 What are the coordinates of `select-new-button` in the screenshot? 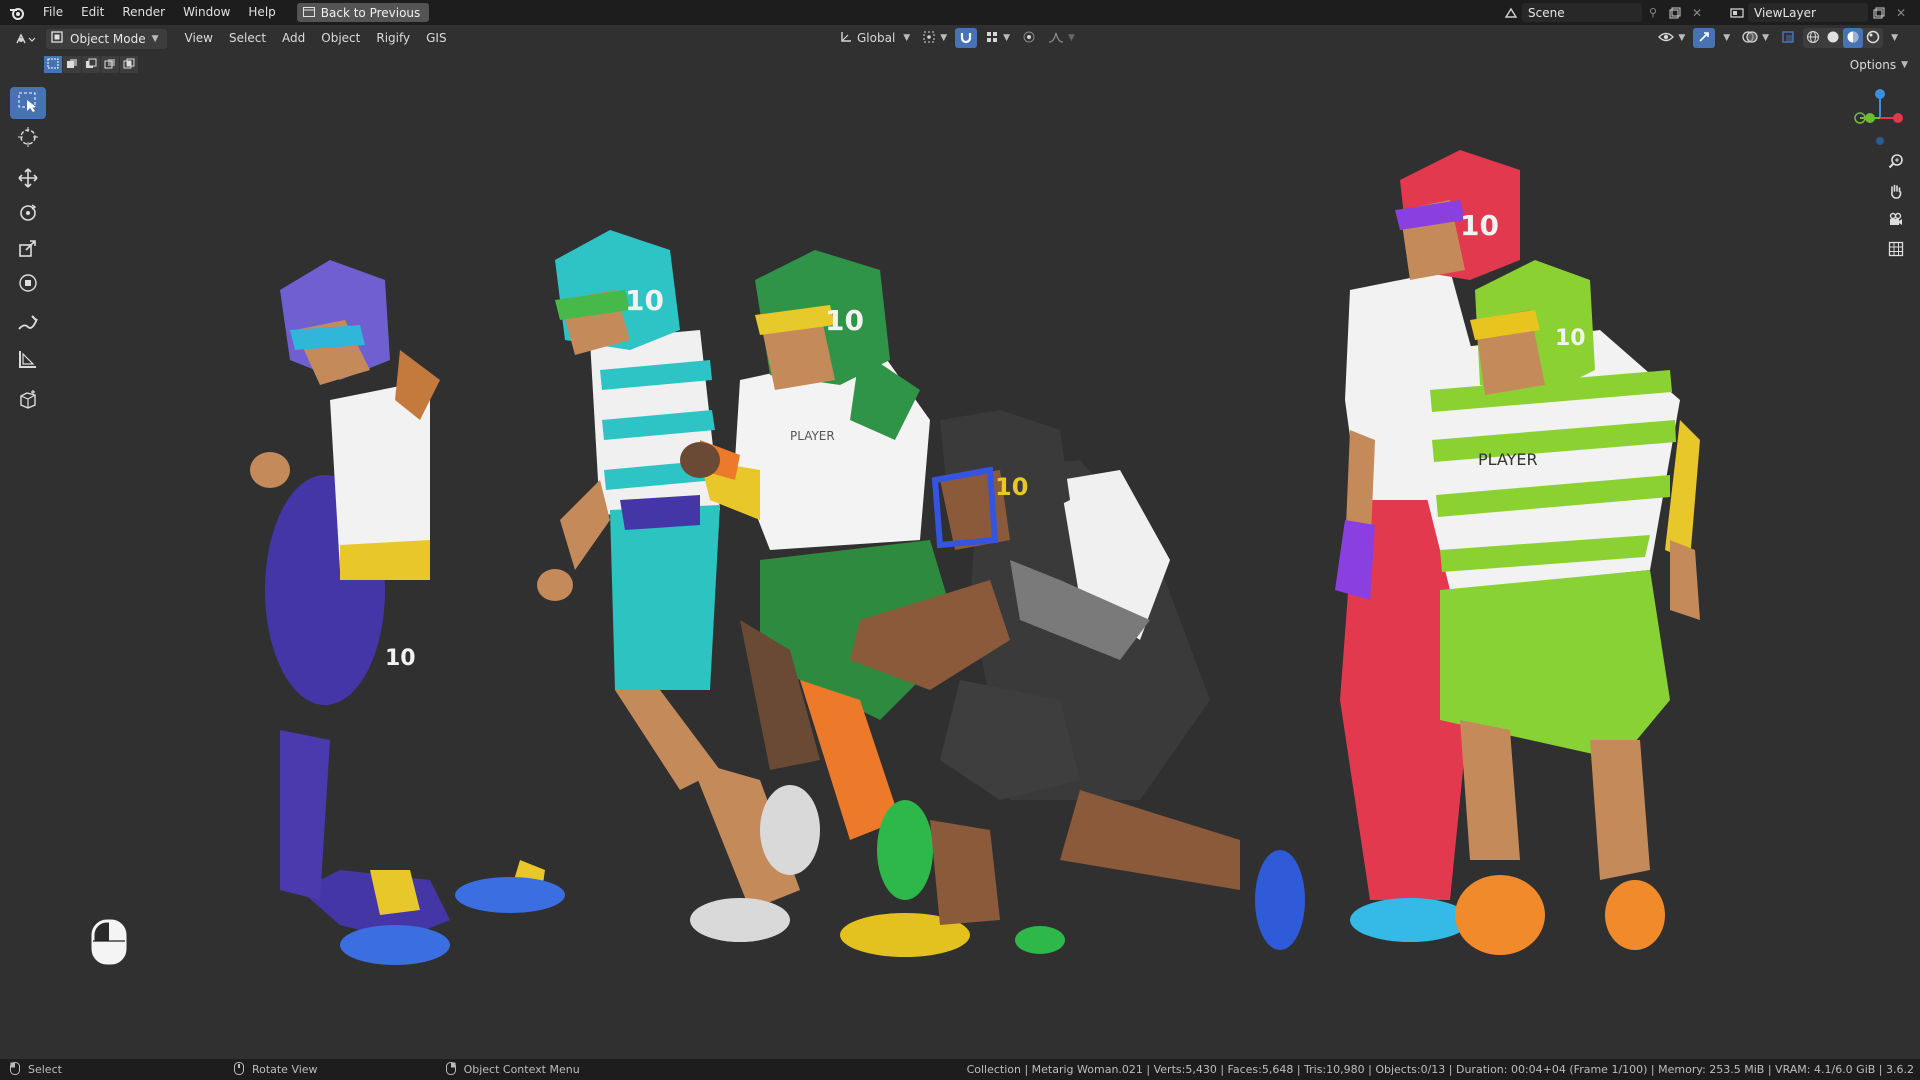 It's located at (53, 64).